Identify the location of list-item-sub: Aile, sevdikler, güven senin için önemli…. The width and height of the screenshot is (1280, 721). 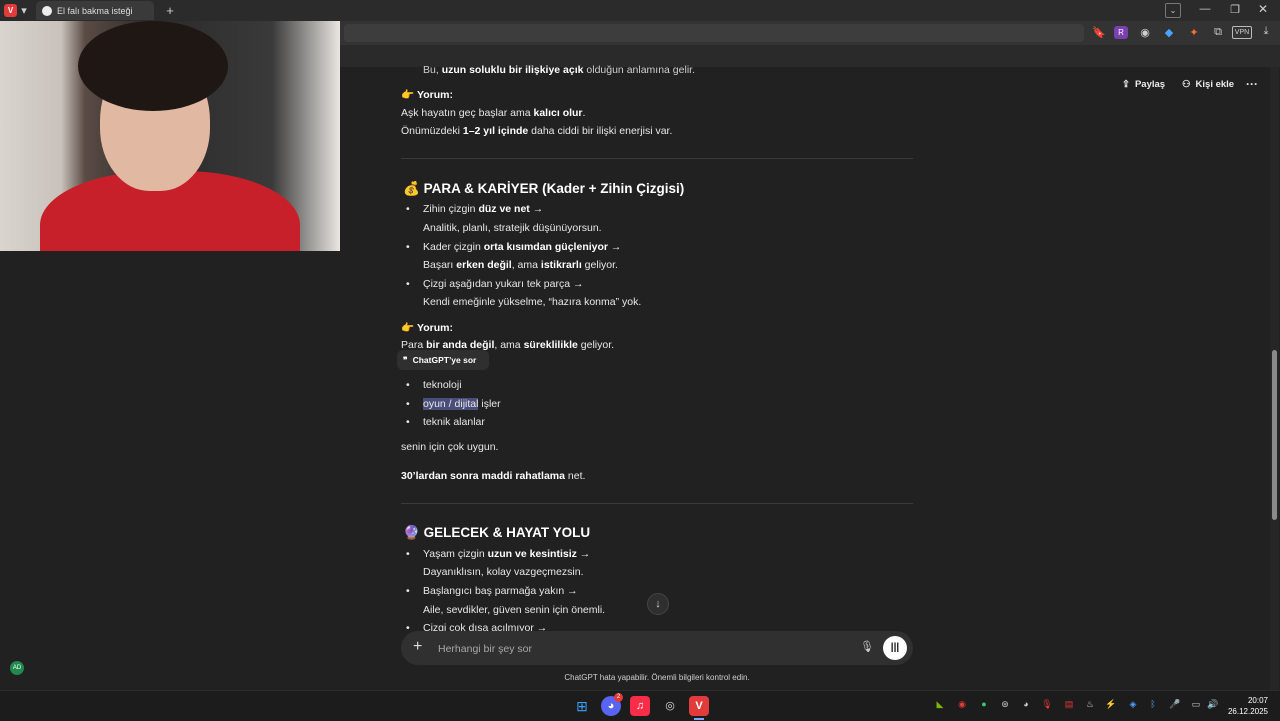
(514, 610).